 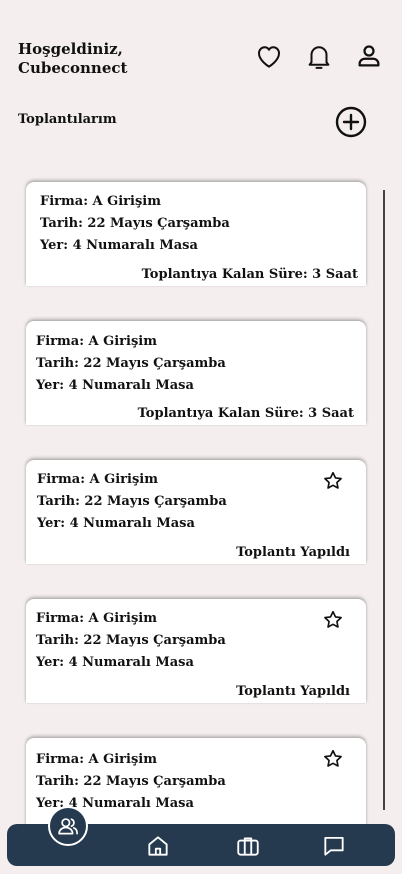 I want to click on home-icon, so click(x=158, y=846).